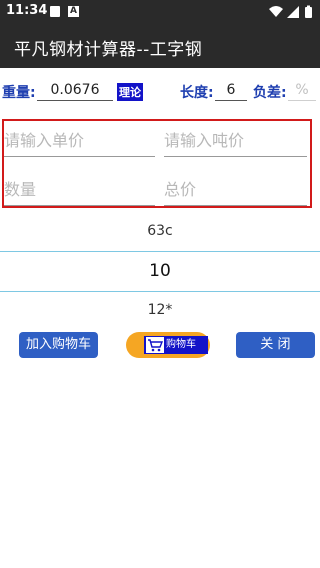 Image resolution: width=320 pixels, height=568 pixels. What do you see at coordinates (55, 11) in the screenshot?
I see `sim-card-icon` at bounding box center [55, 11].